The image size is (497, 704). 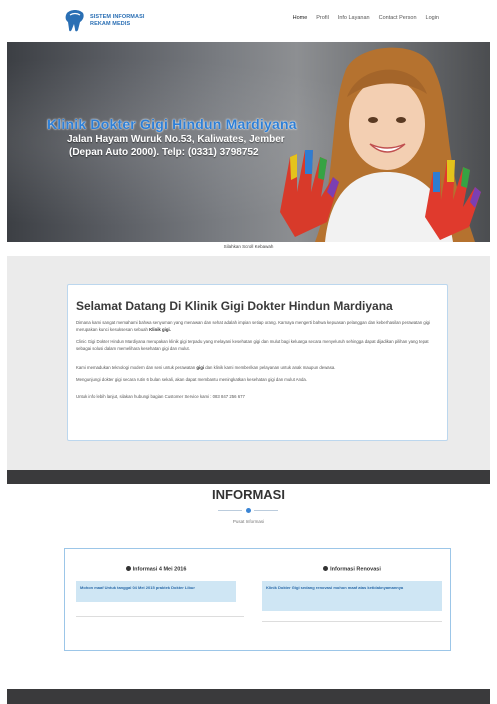 What do you see at coordinates (164, 152) in the screenshot?
I see `hero-contact: (Depan Auto 2000). Telp: (0331) 3798752` at bounding box center [164, 152].